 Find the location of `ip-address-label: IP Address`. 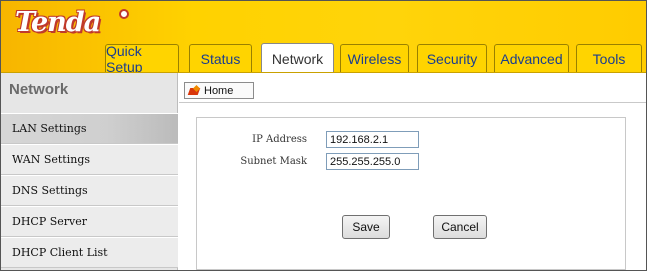

ip-address-label: IP Address is located at coordinates (279, 139).